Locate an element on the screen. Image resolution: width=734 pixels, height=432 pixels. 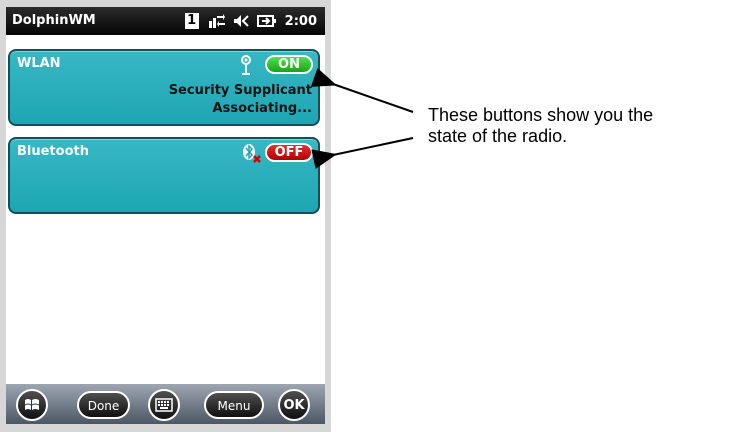
windows-start-icon is located at coordinates (32, 404).